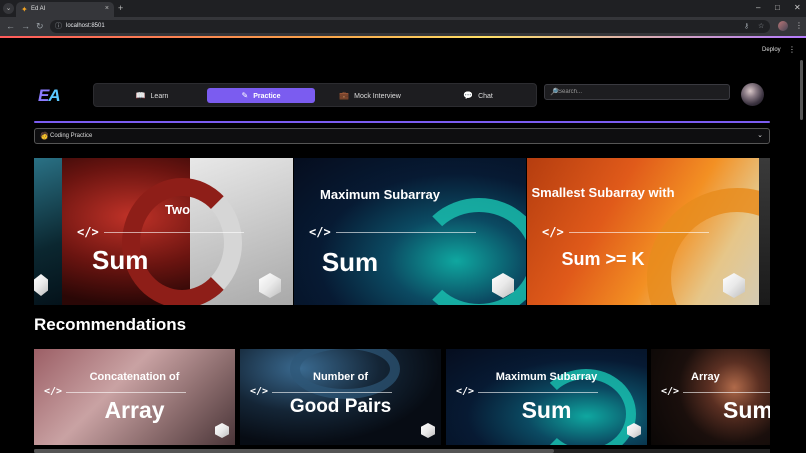 This screenshot has height=453, width=806. What do you see at coordinates (752, 94) in the screenshot?
I see `user-avatar` at bounding box center [752, 94].